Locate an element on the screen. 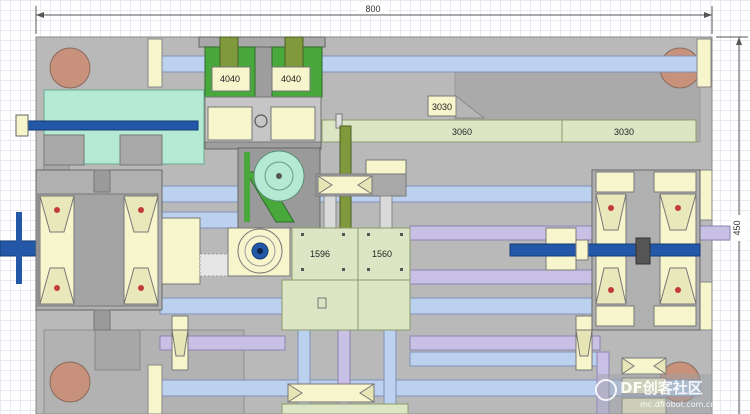 The width and height of the screenshot is (750, 414). center-bearing-block-right is located at coordinates (386, 167).